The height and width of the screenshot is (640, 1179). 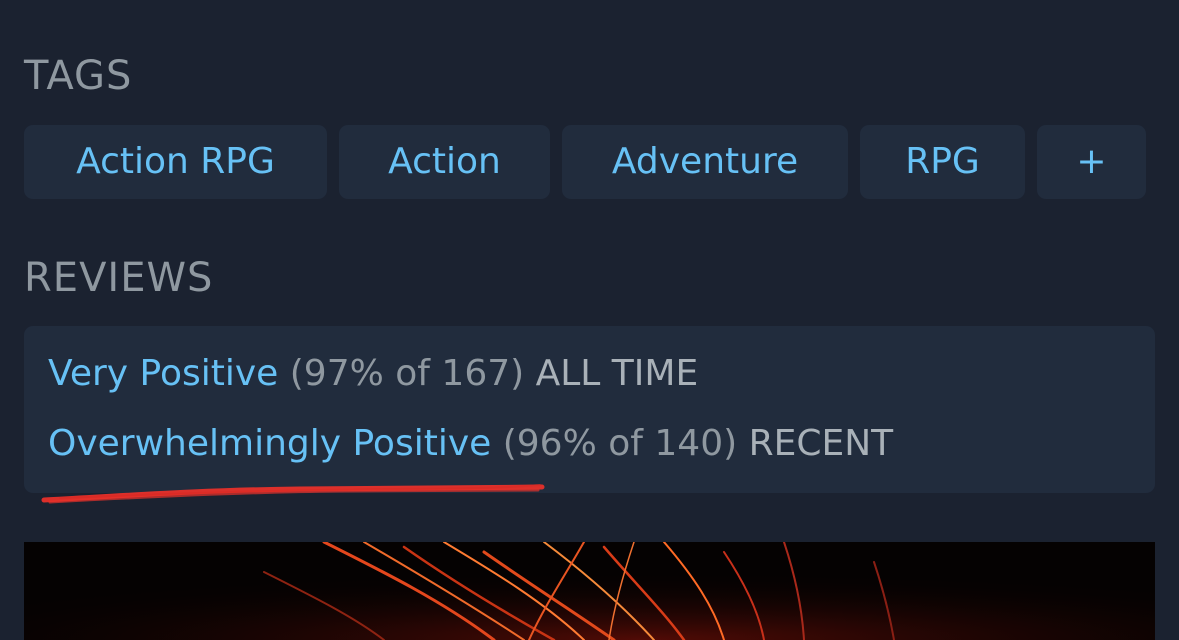 I want to click on tag-action-rpg: Action RPG, so click(x=175, y=162).